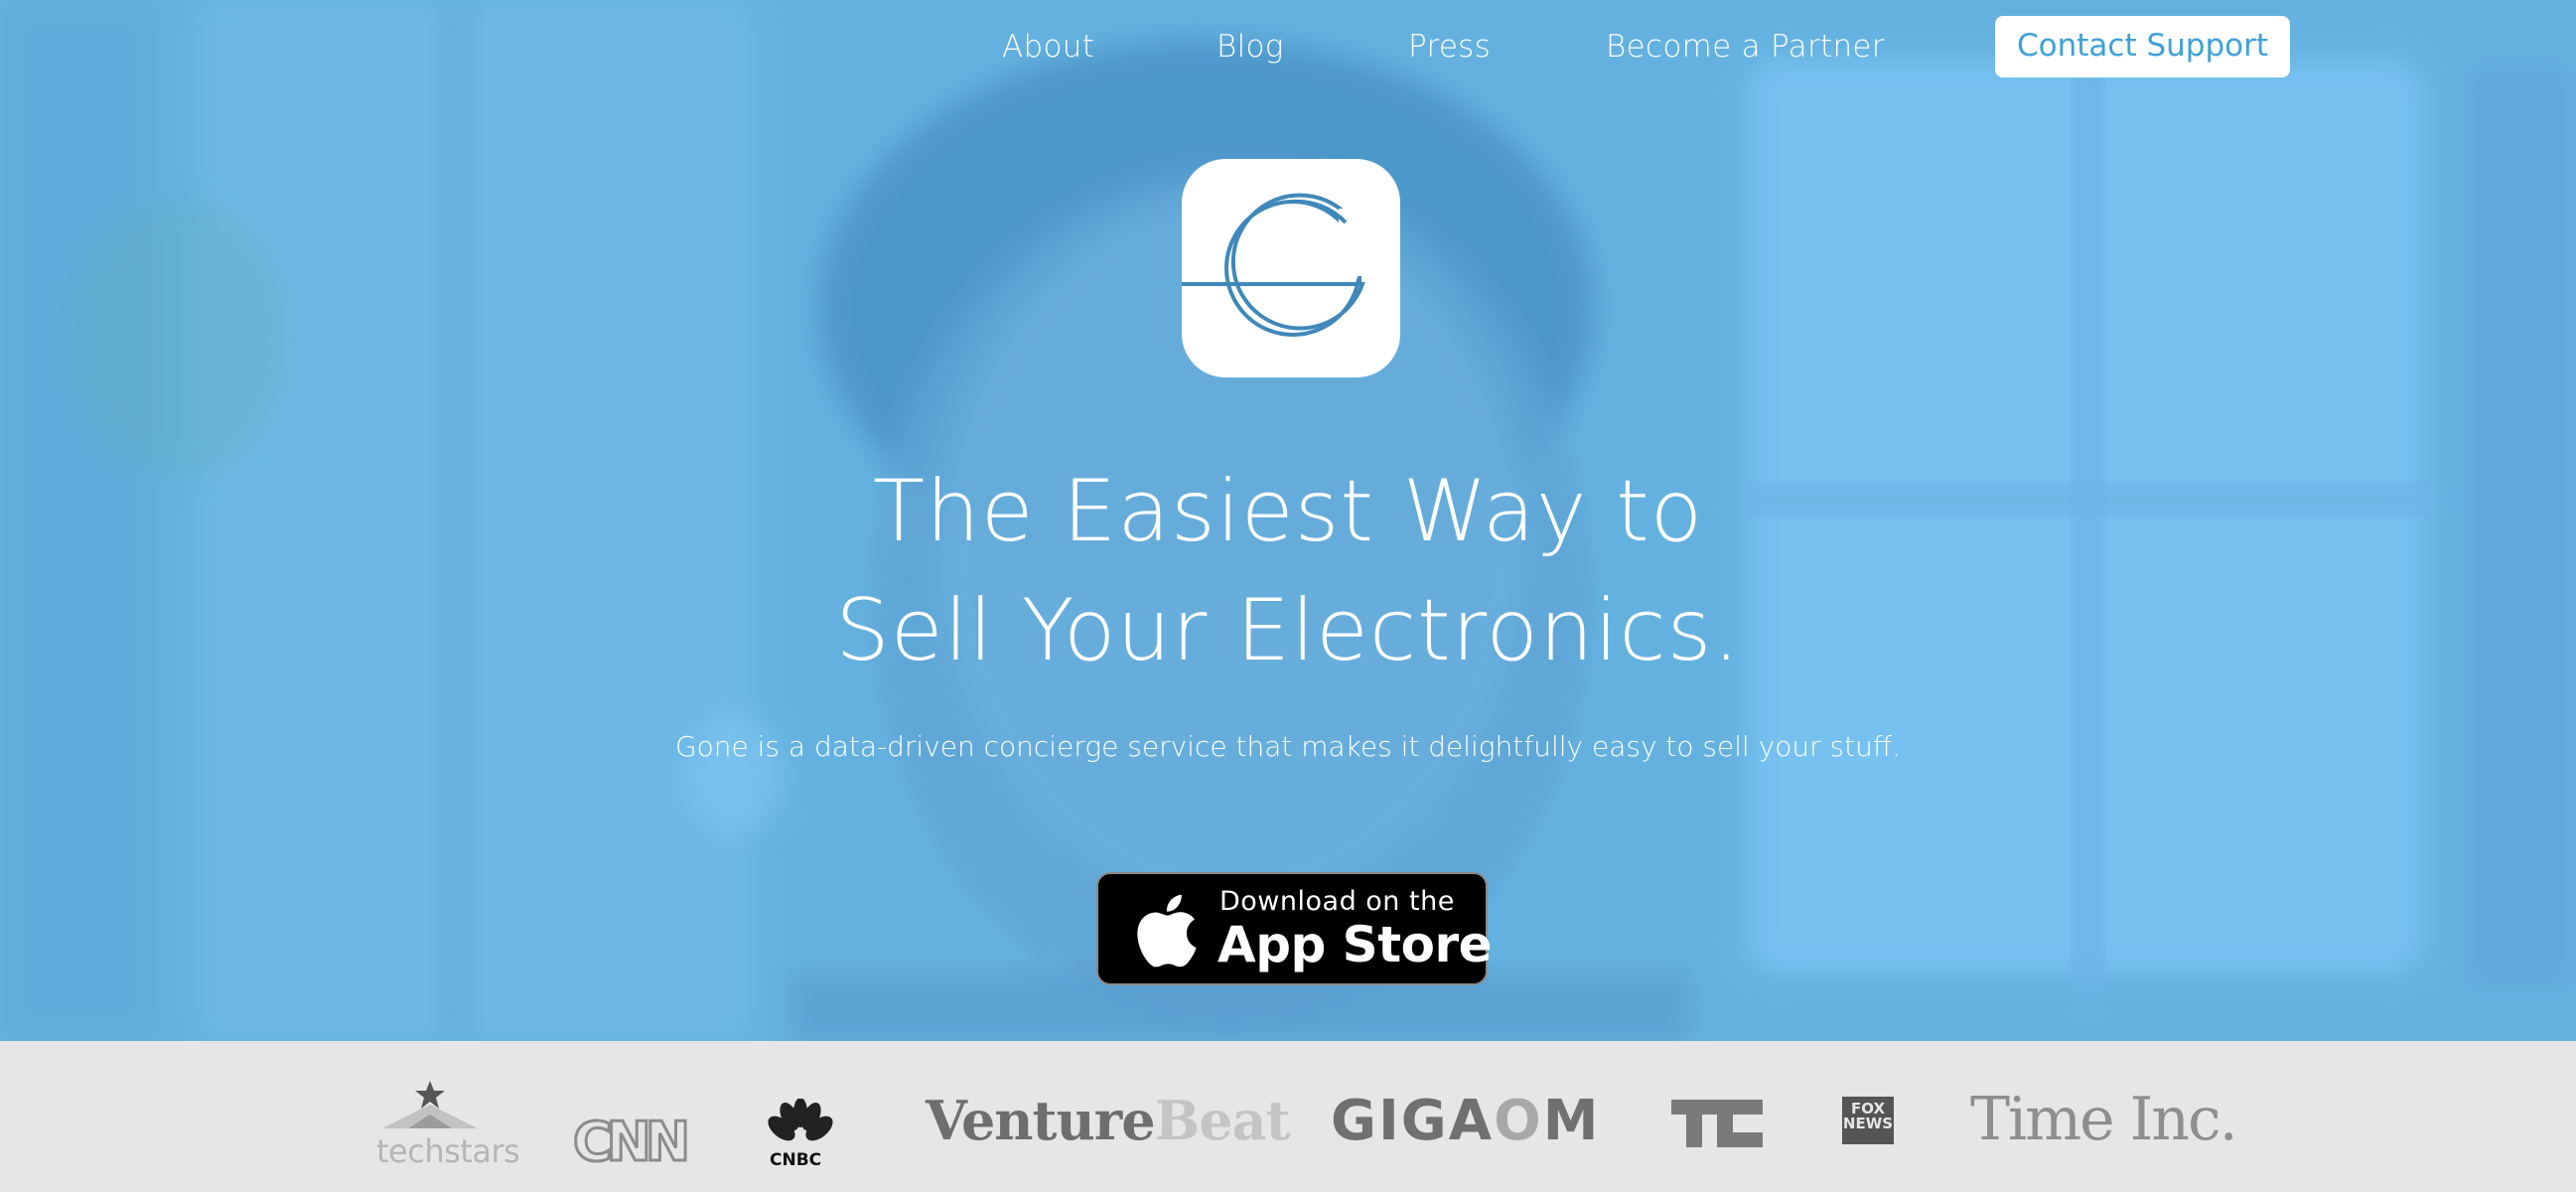 This screenshot has height=1192, width=2576. Describe the element at coordinates (1288, 631) in the screenshot. I see `hero-headline-line-2: Sell Your Electronics.` at that location.